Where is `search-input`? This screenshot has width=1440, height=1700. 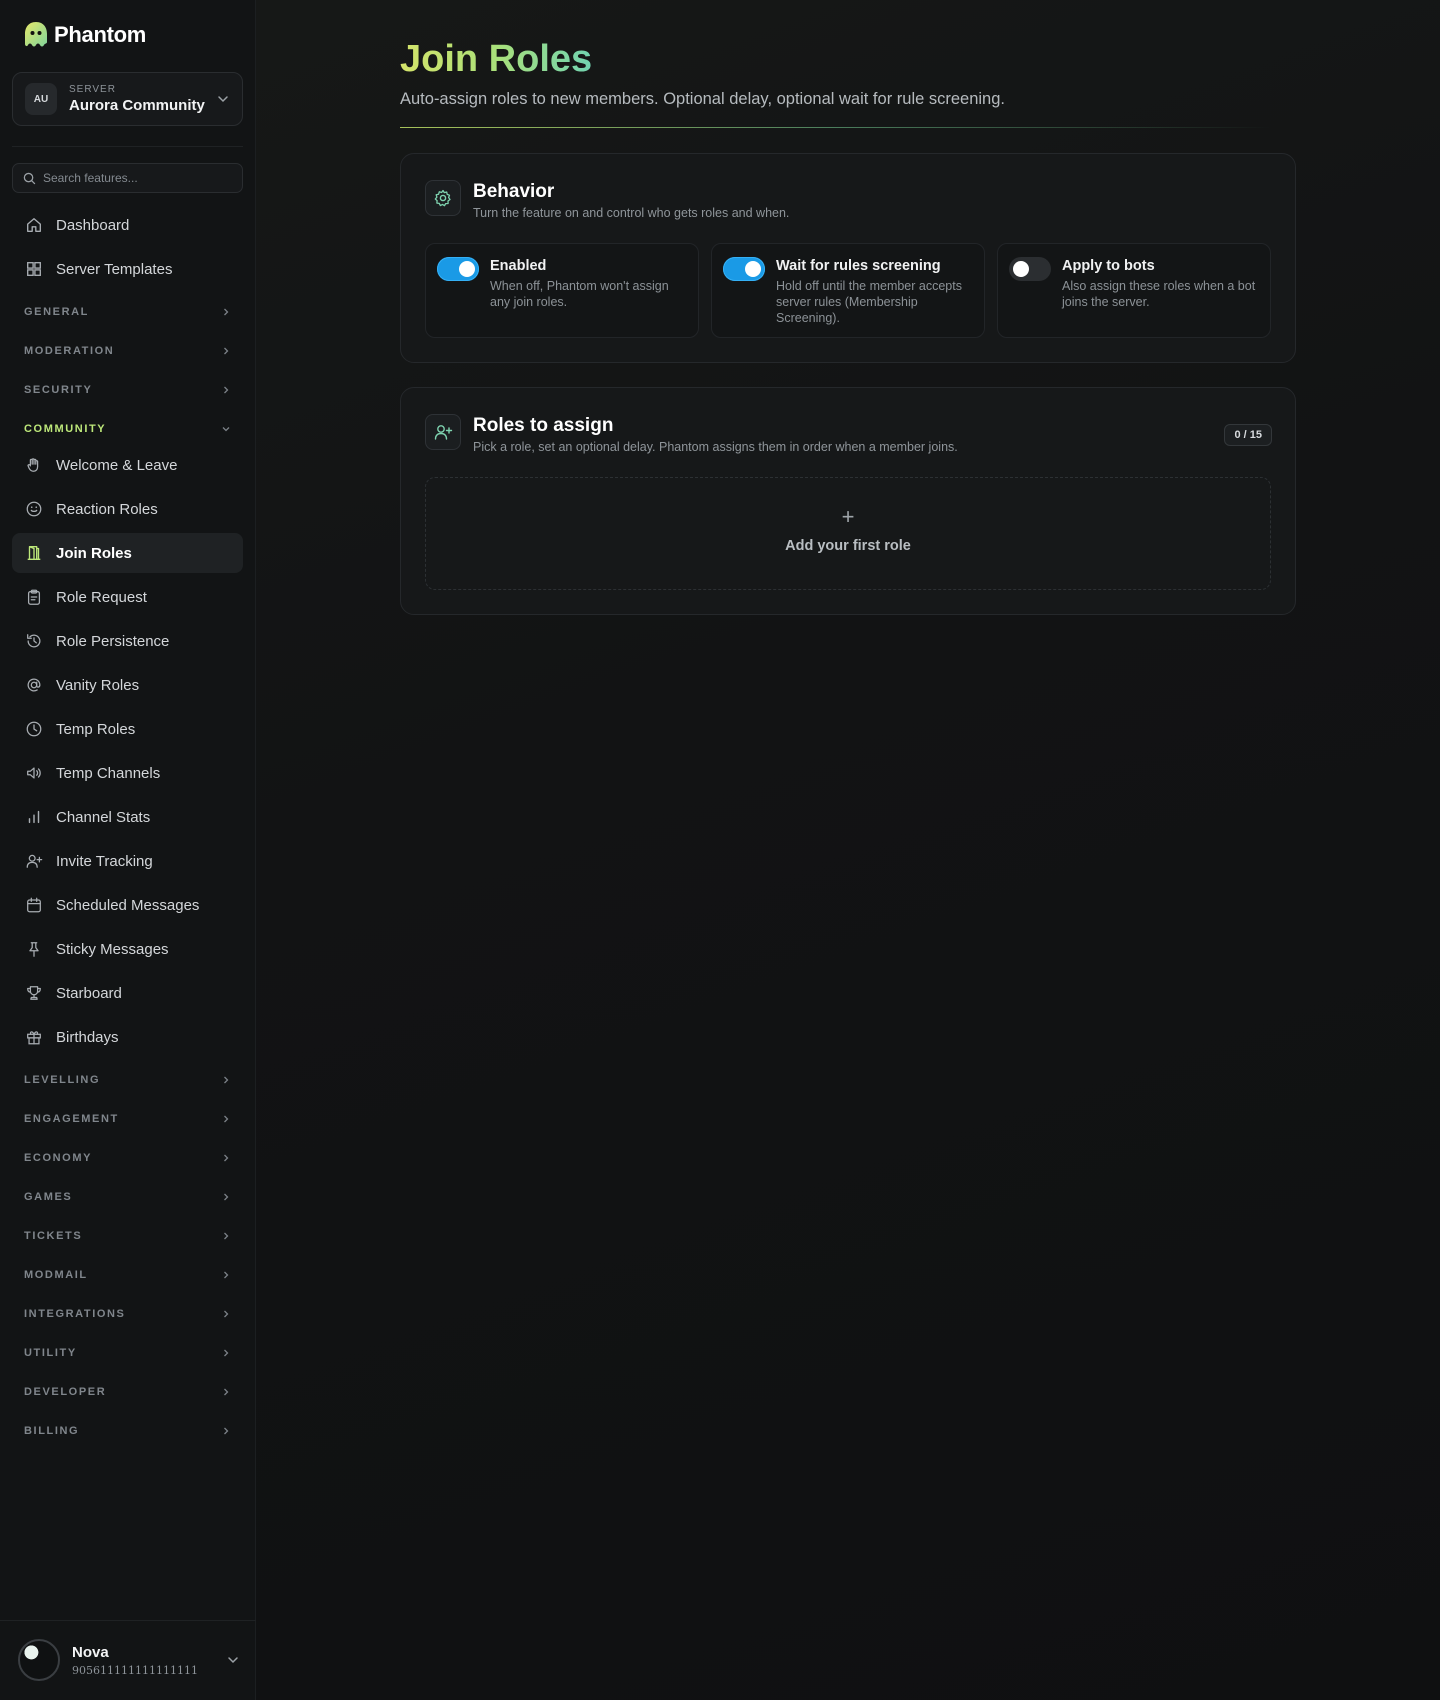
search-input is located at coordinates (137, 178).